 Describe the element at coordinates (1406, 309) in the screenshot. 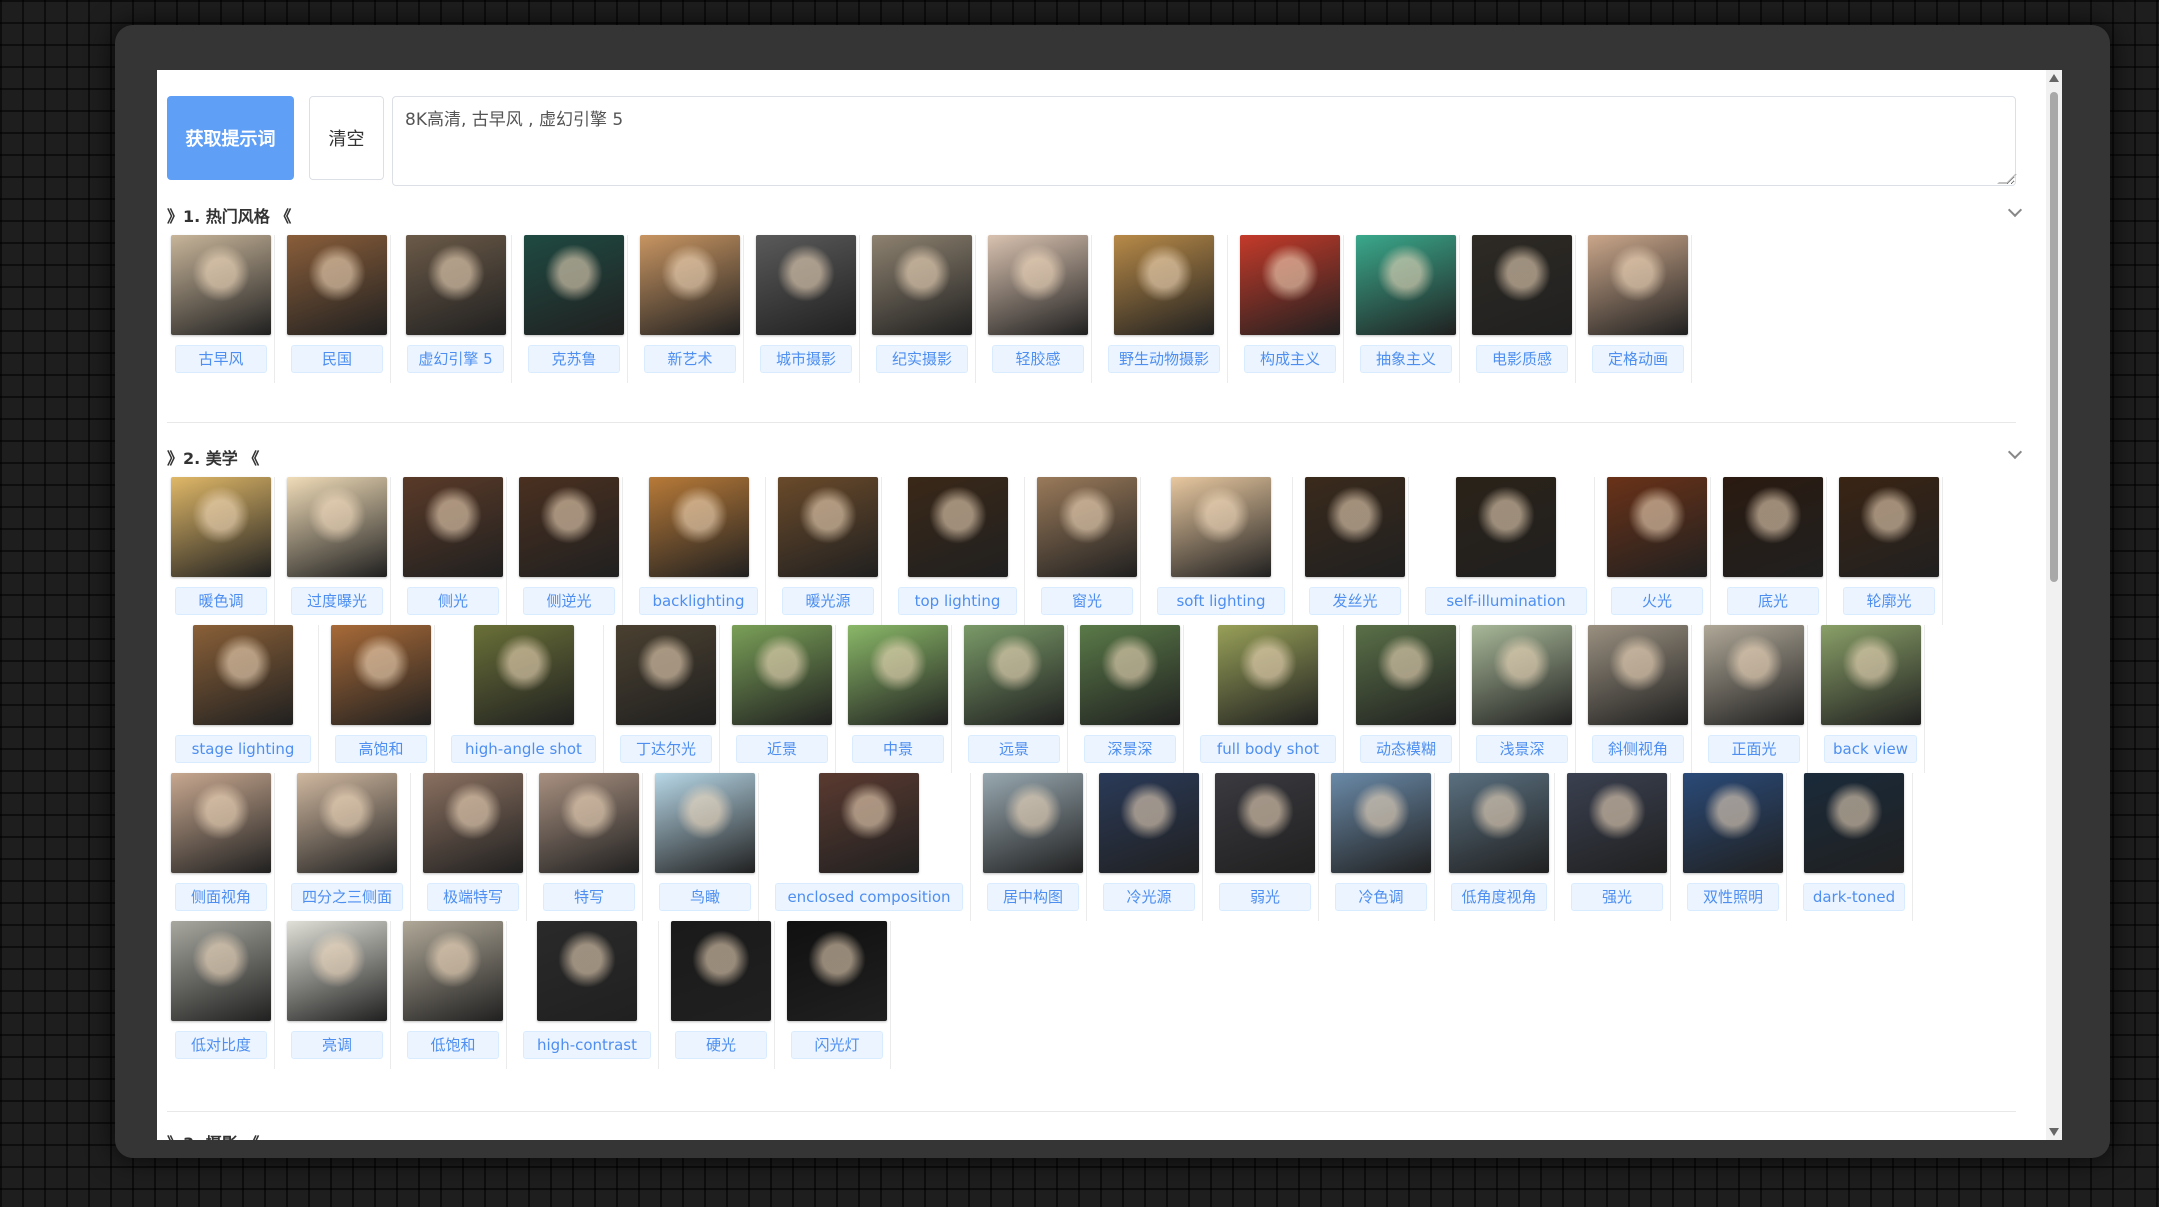

I see `style-tile: 抽象主义` at that location.